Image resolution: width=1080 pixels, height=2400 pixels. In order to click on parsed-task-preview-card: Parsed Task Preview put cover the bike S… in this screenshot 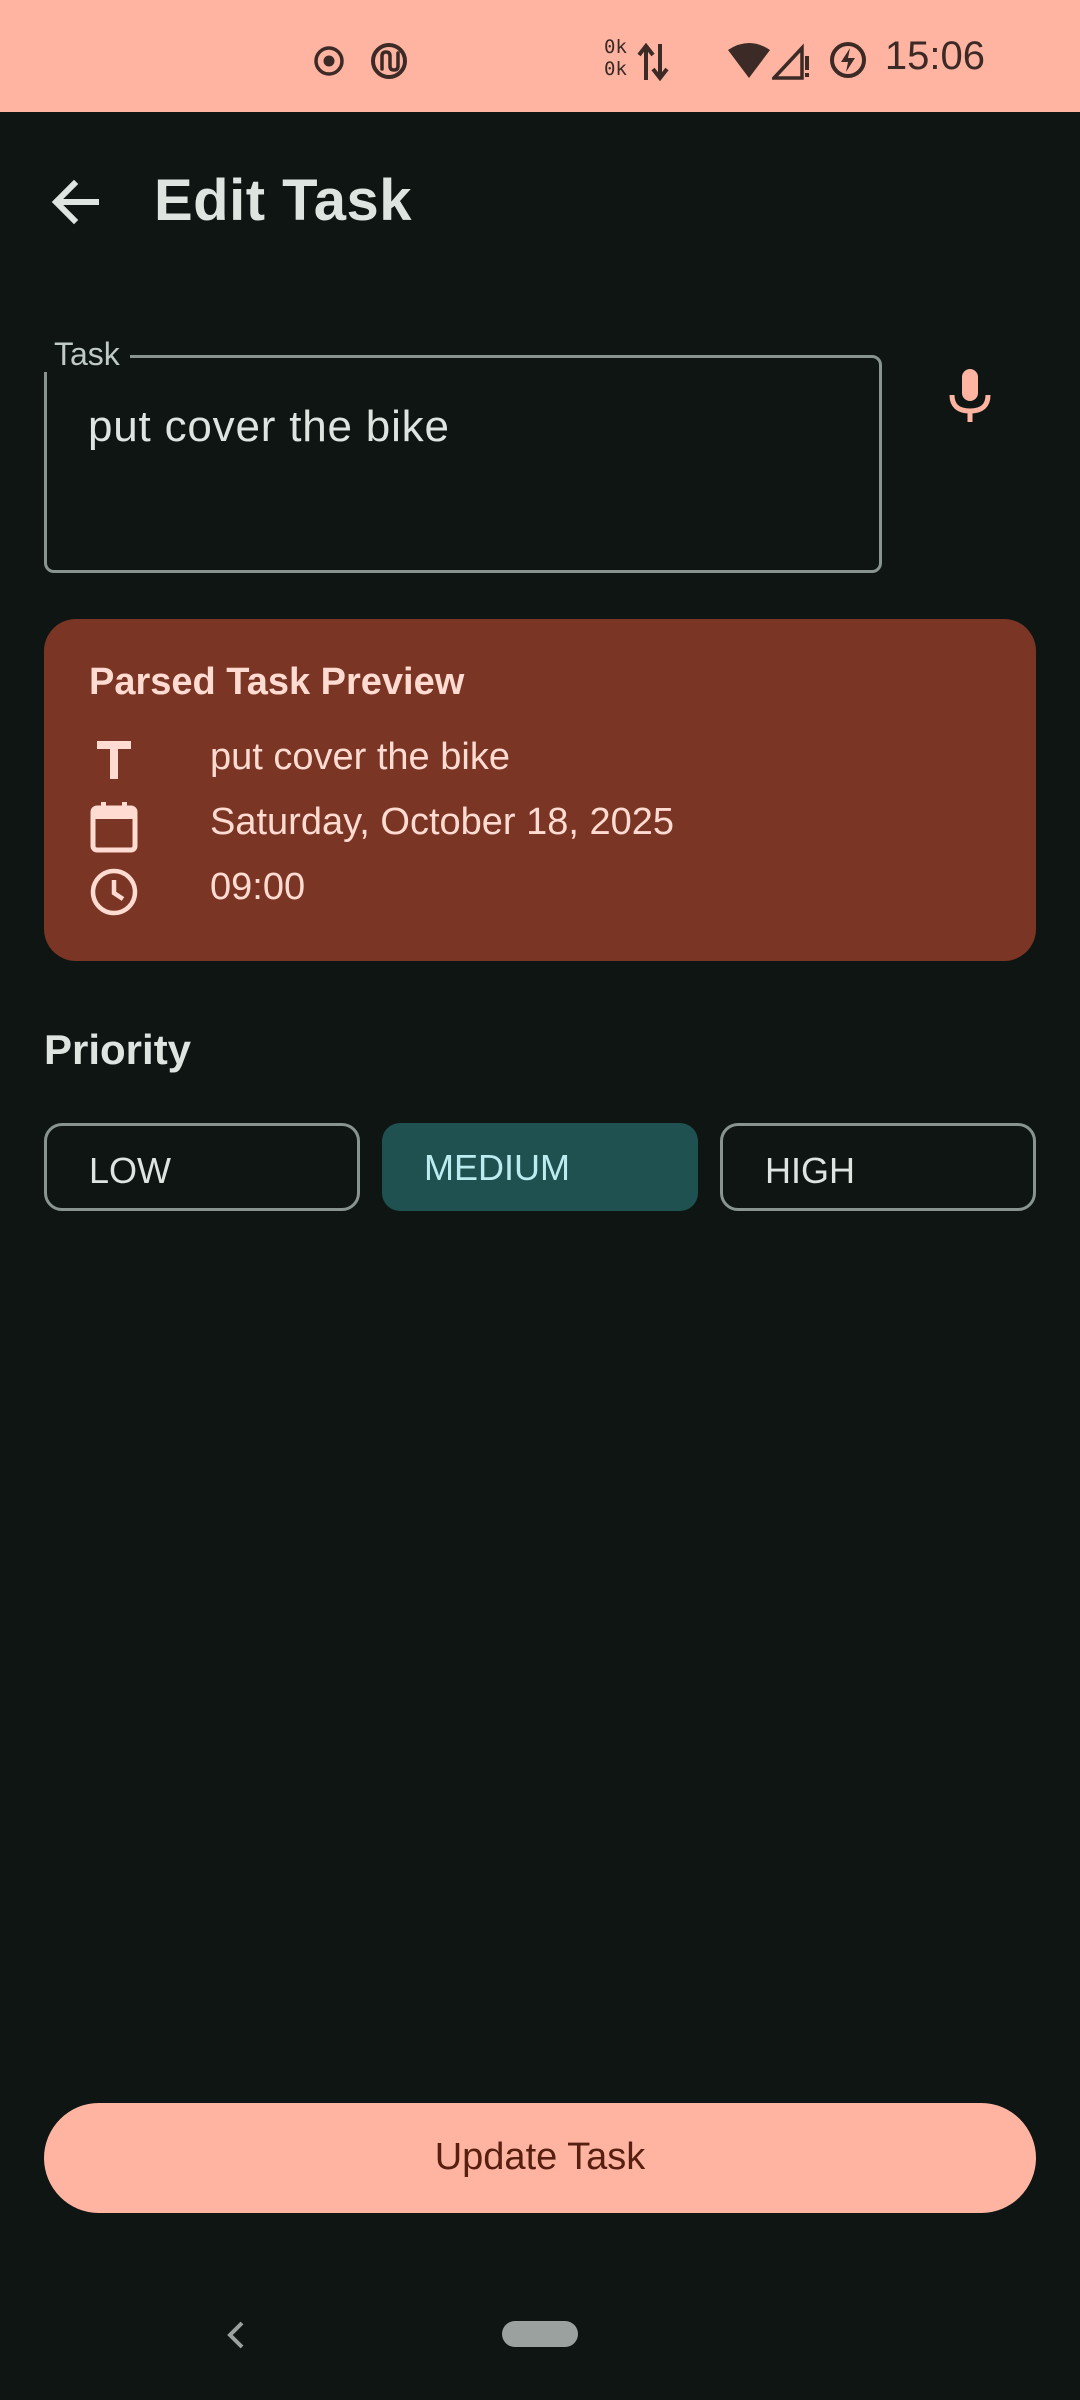, I will do `click(540, 790)`.